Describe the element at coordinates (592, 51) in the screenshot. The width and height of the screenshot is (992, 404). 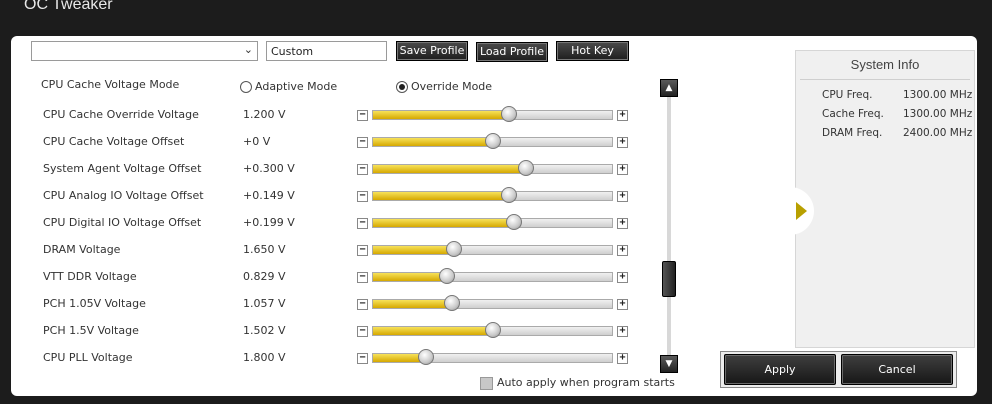
I see `hot-key-button: Hot Key` at that location.